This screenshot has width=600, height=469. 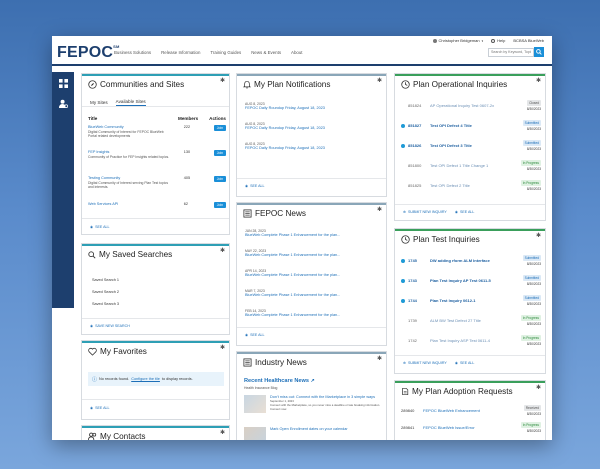 What do you see at coordinates (534, 103) in the screenshot?
I see `status-badge: Closed` at bounding box center [534, 103].